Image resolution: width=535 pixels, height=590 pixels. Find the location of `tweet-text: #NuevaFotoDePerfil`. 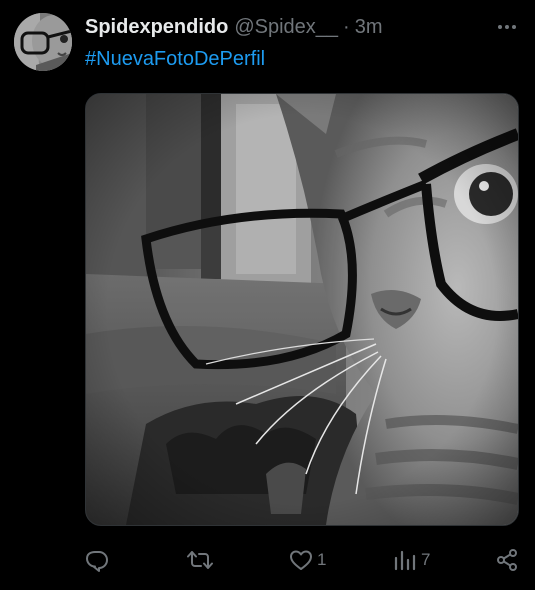

tweet-text: #NuevaFotoDePerfil is located at coordinates (175, 59).